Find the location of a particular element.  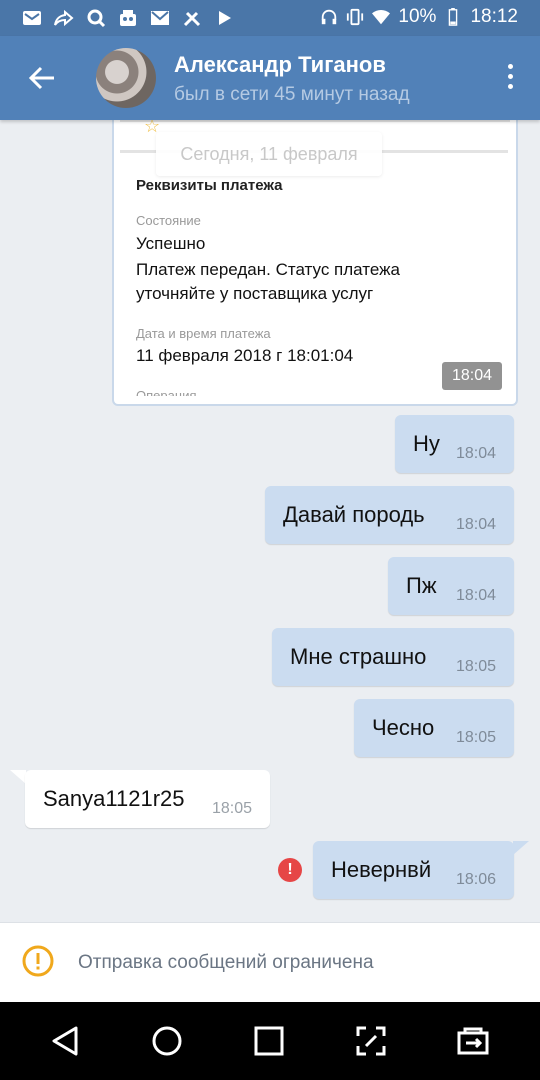

messaging-restricted-banner: Отправка сообщений ограничена is located at coordinates (270, 962).